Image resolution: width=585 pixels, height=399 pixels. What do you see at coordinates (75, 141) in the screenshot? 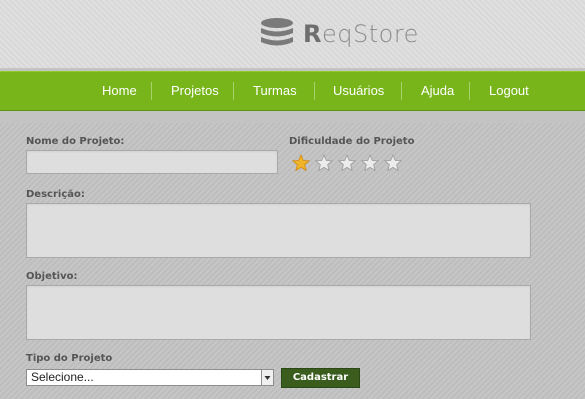
I see `nome-label: Nome do Projeto:` at bounding box center [75, 141].